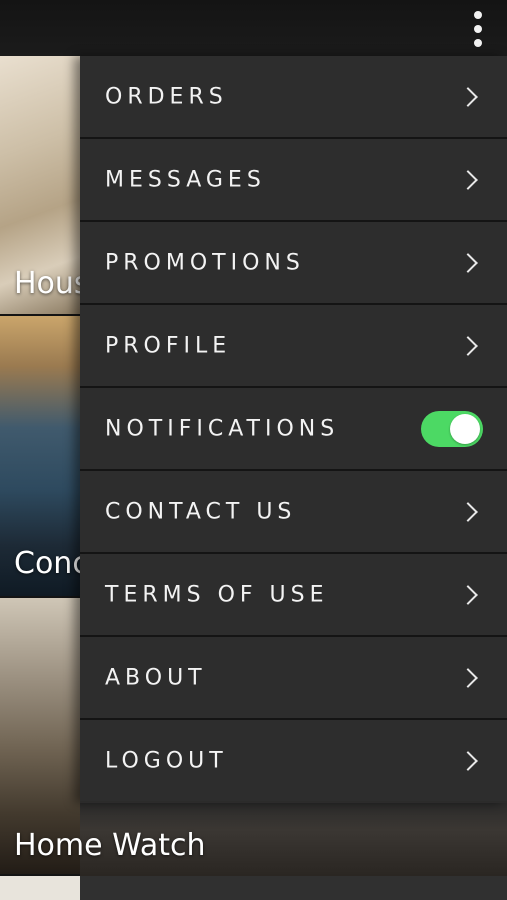 Image resolution: width=507 pixels, height=900 pixels. I want to click on more-vertical-icon, so click(478, 29).